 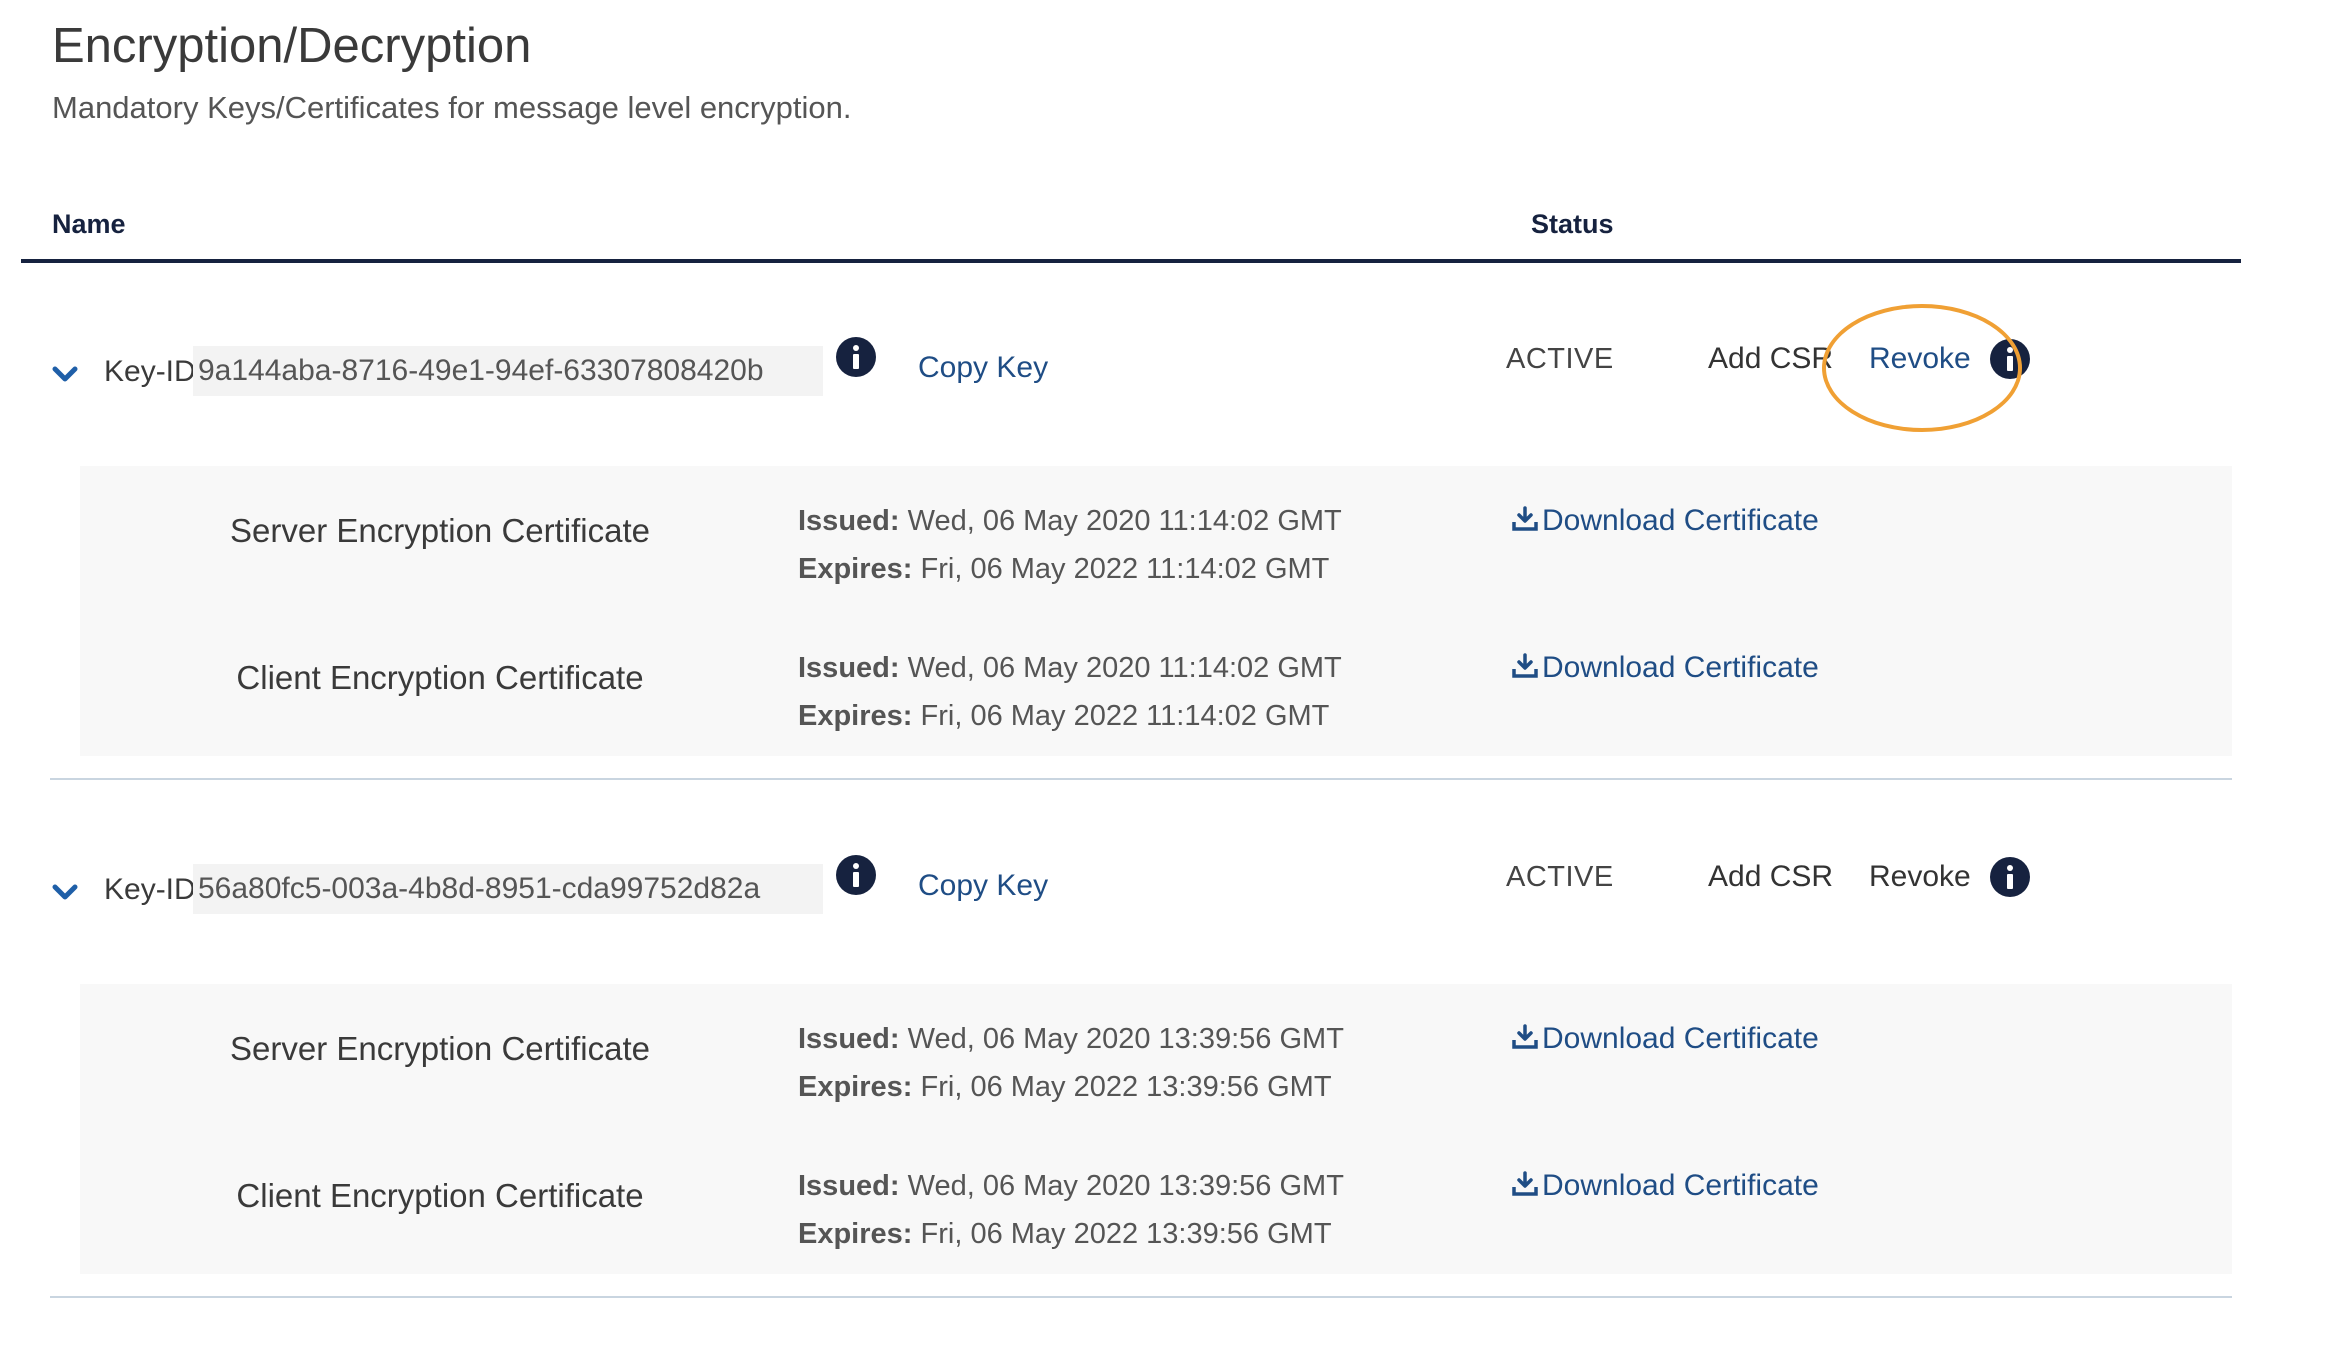 I want to click on key-id-field: 9a144aba-8716-49e1-94ef-63307808420b, so click(x=508, y=371).